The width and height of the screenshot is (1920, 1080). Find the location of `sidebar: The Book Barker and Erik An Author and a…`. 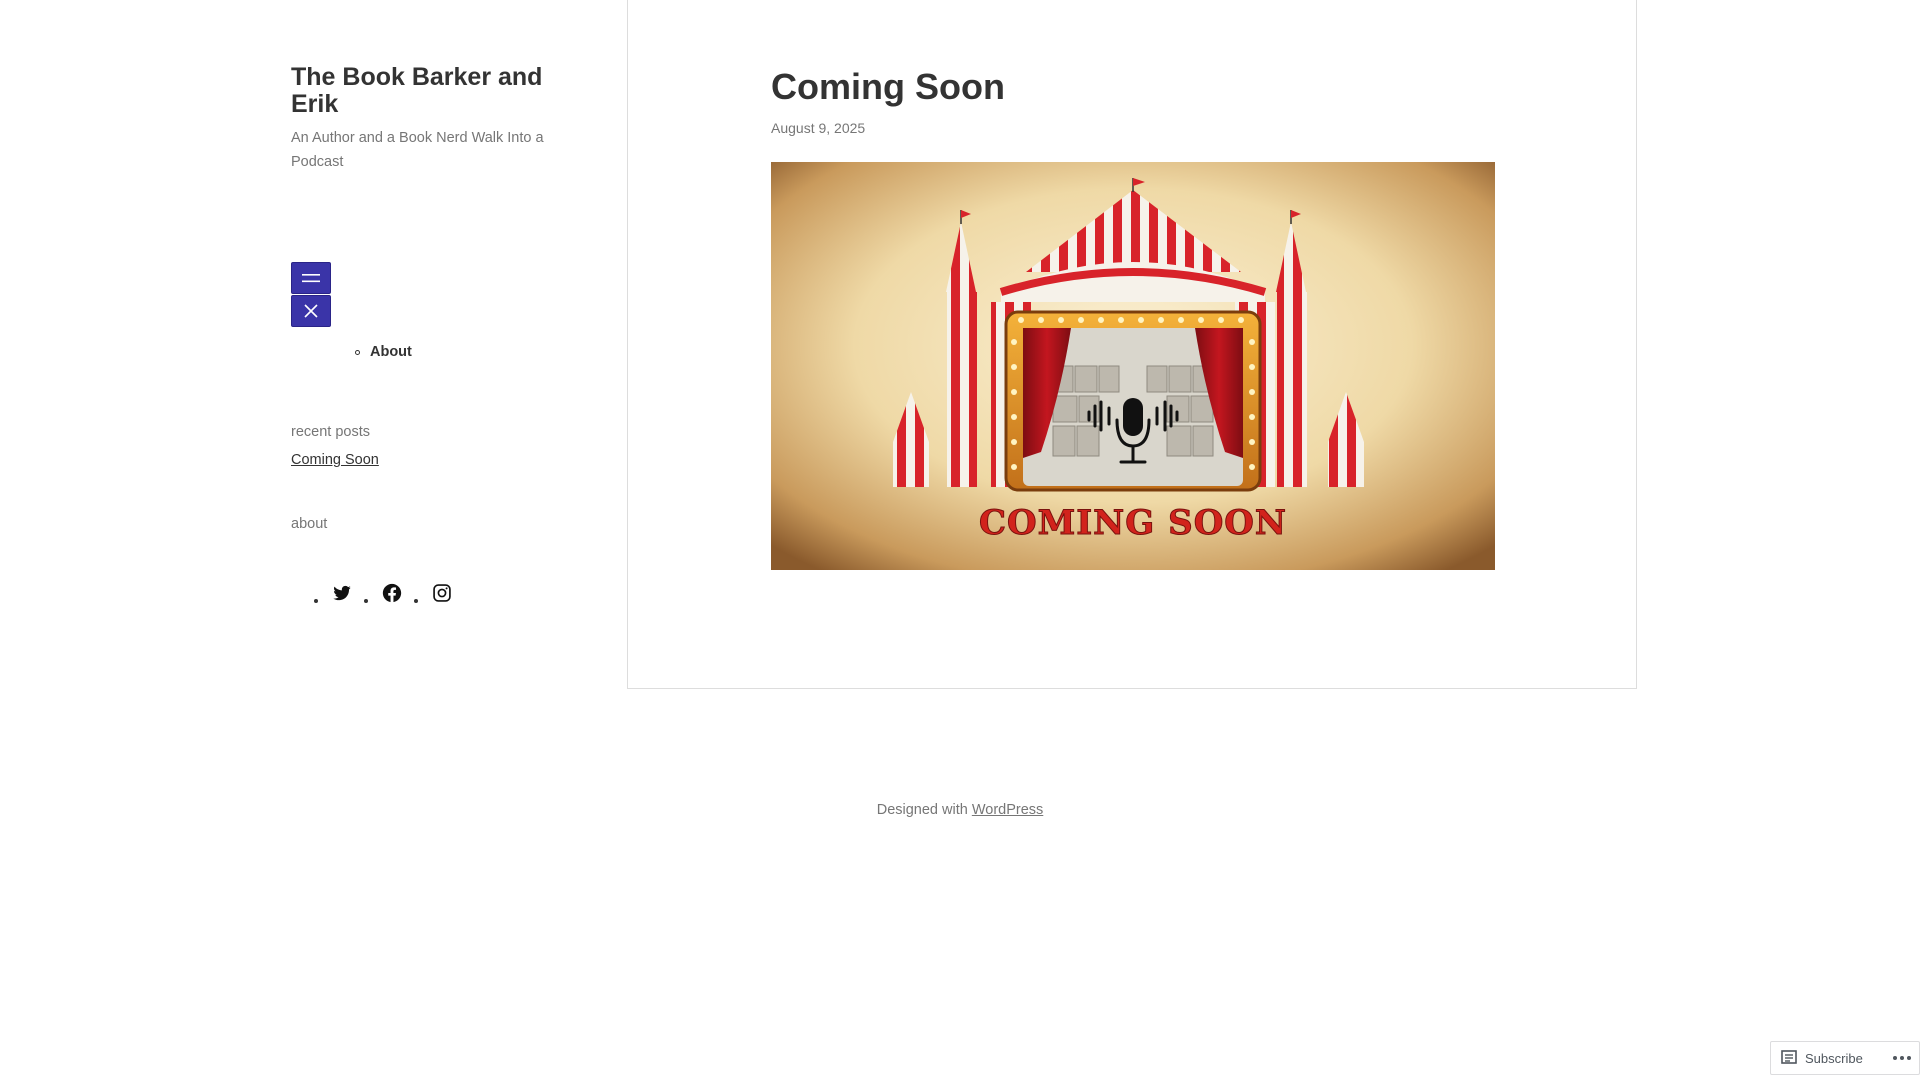

sidebar: The Book Barker and Erik An Author and a… is located at coordinates (436, 333).